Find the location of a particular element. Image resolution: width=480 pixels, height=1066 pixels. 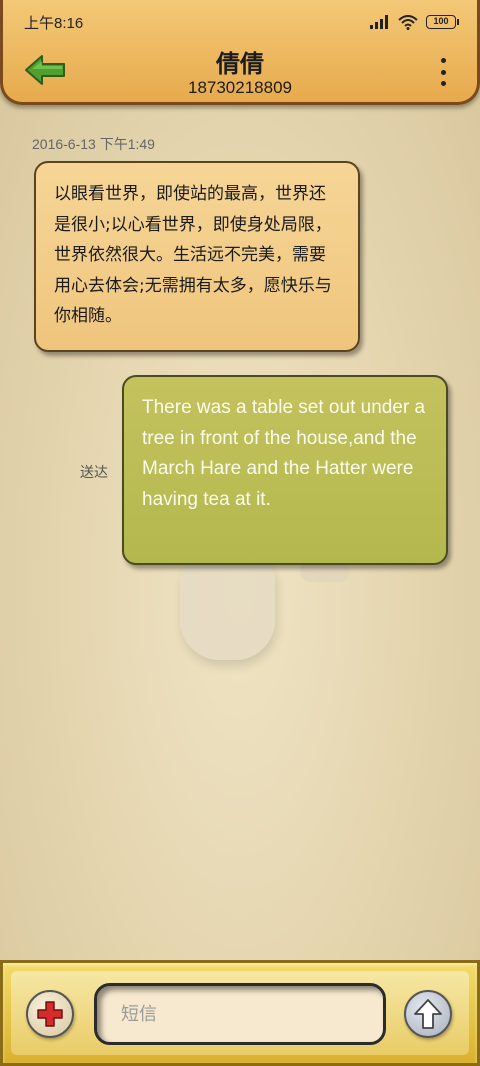

status-bar: 上午8:16 100 is located at coordinates (240, 22).